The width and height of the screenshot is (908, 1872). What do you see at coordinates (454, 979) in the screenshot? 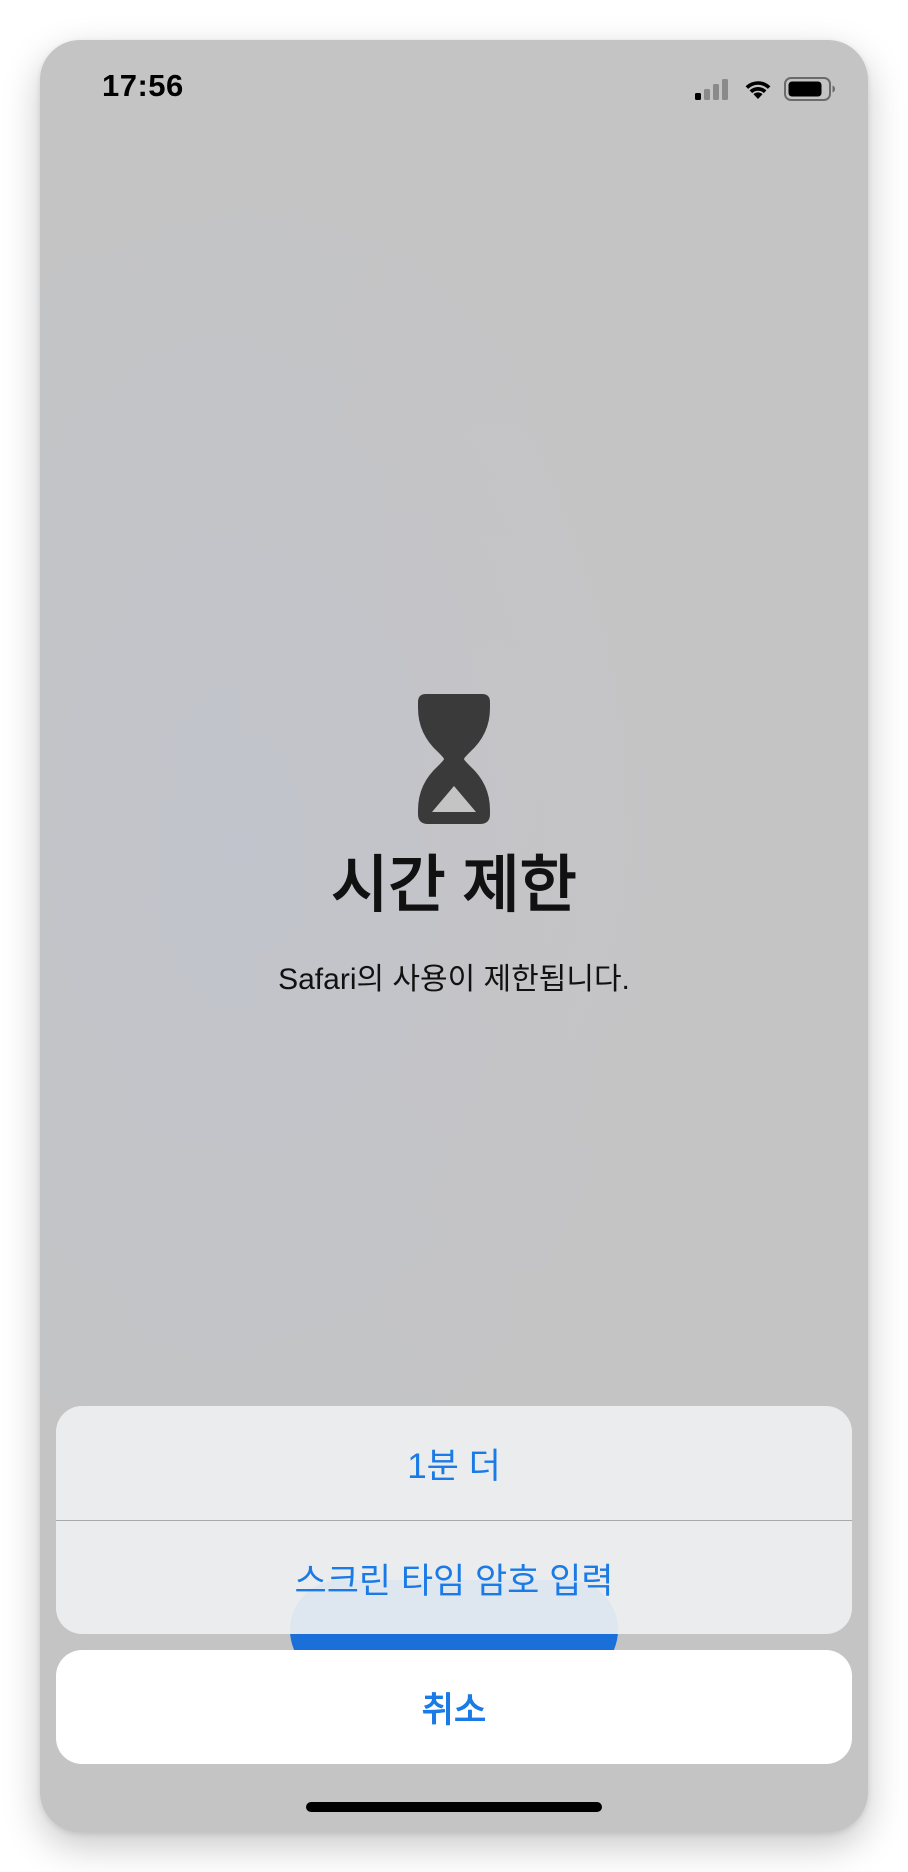
I see `limit-message: Safari의 사용이 제한됩니다.` at bounding box center [454, 979].